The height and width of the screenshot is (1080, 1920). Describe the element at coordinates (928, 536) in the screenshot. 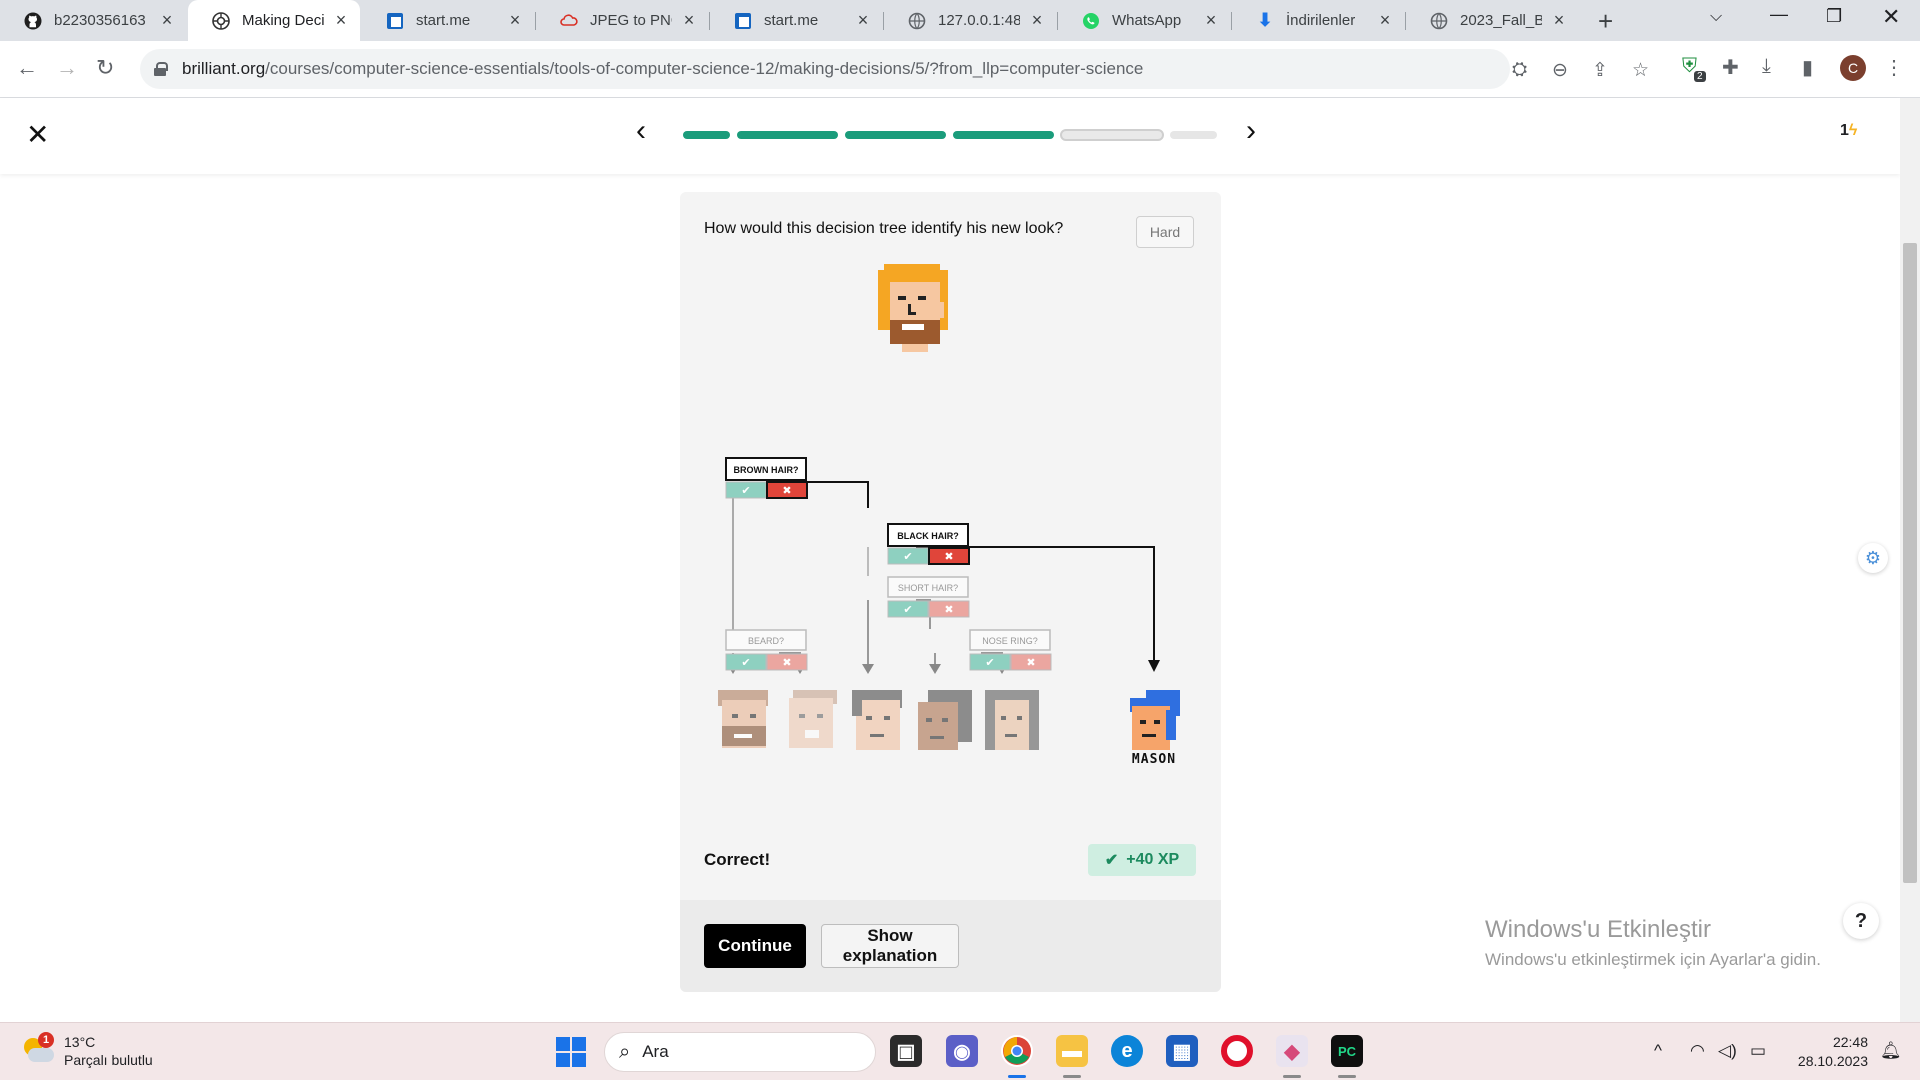

I see `node-label: BLACK HAIR?` at that location.